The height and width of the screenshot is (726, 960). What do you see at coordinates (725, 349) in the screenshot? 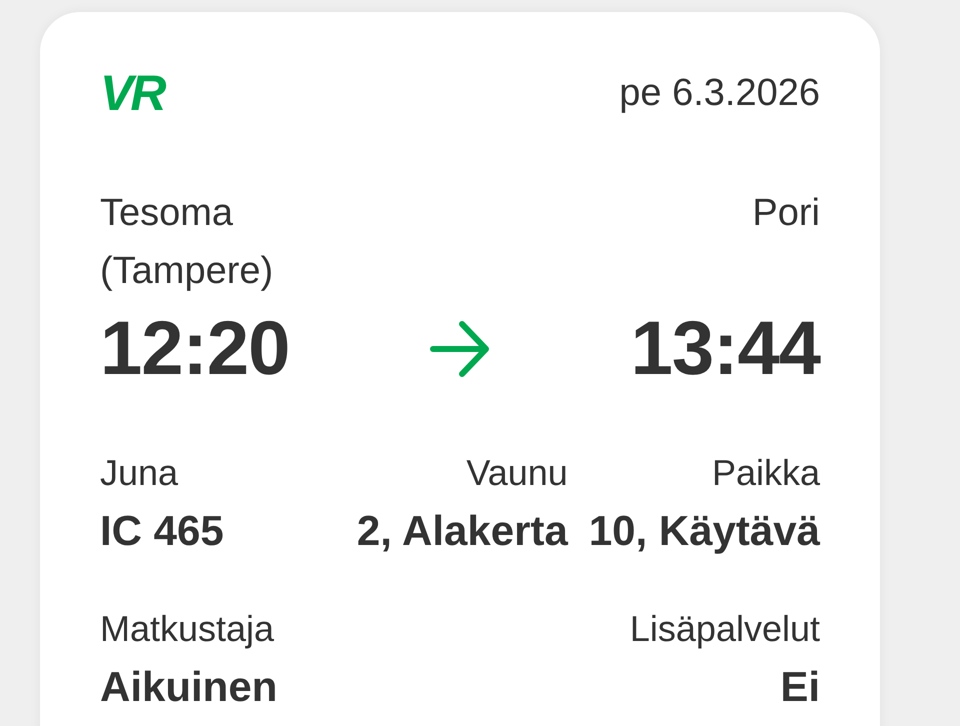
I see `arrival-time: 13:44` at bounding box center [725, 349].